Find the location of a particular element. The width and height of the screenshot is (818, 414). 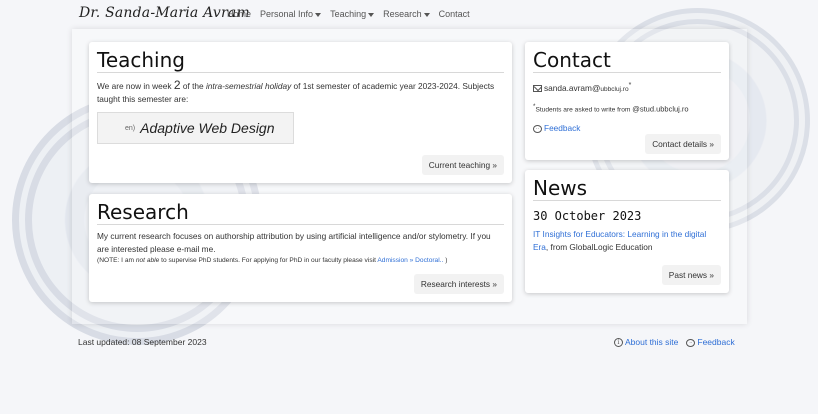

envelope-icon is located at coordinates (537, 89).